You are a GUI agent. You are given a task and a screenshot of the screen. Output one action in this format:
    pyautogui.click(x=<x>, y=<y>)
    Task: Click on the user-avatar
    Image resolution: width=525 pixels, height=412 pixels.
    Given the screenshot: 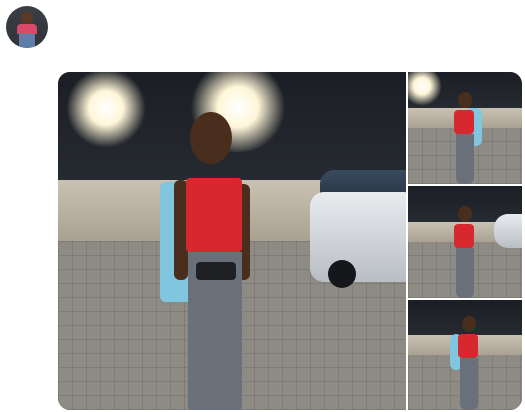 What is the action you would take?
    pyautogui.click(x=27, y=27)
    